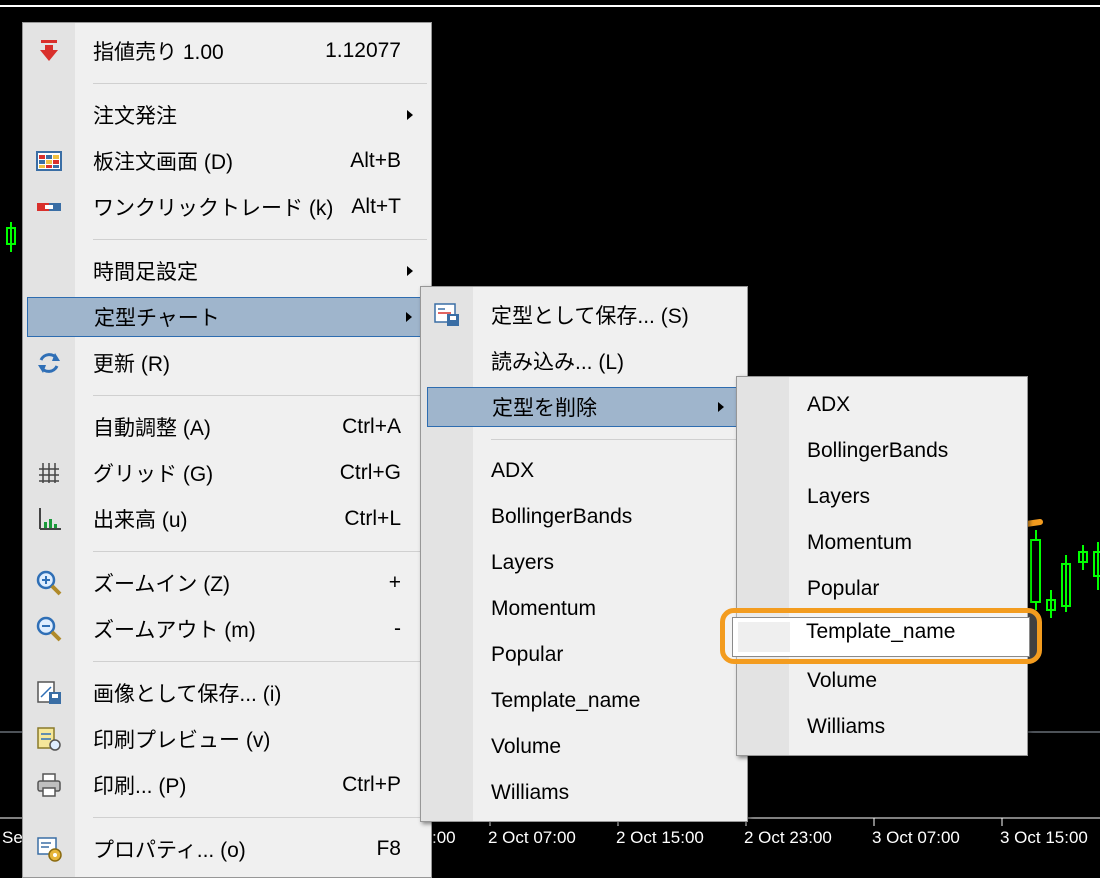 The width and height of the screenshot is (1100, 878). What do you see at coordinates (158, 52) in the screenshot?
I see `menu-item-label: 指値売り 1.00` at bounding box center [158, 52].